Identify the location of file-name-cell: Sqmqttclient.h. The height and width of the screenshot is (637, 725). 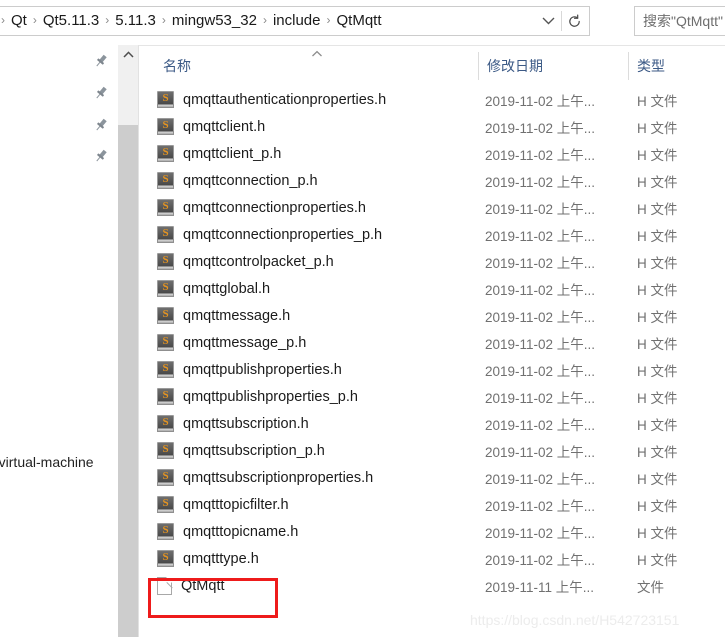
(211, 126).